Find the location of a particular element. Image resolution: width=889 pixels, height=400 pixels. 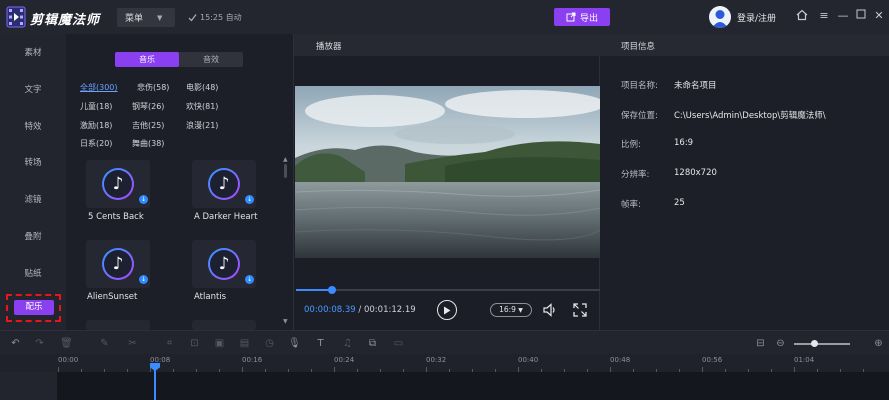

export-icon is located at coordinates (571, 17).